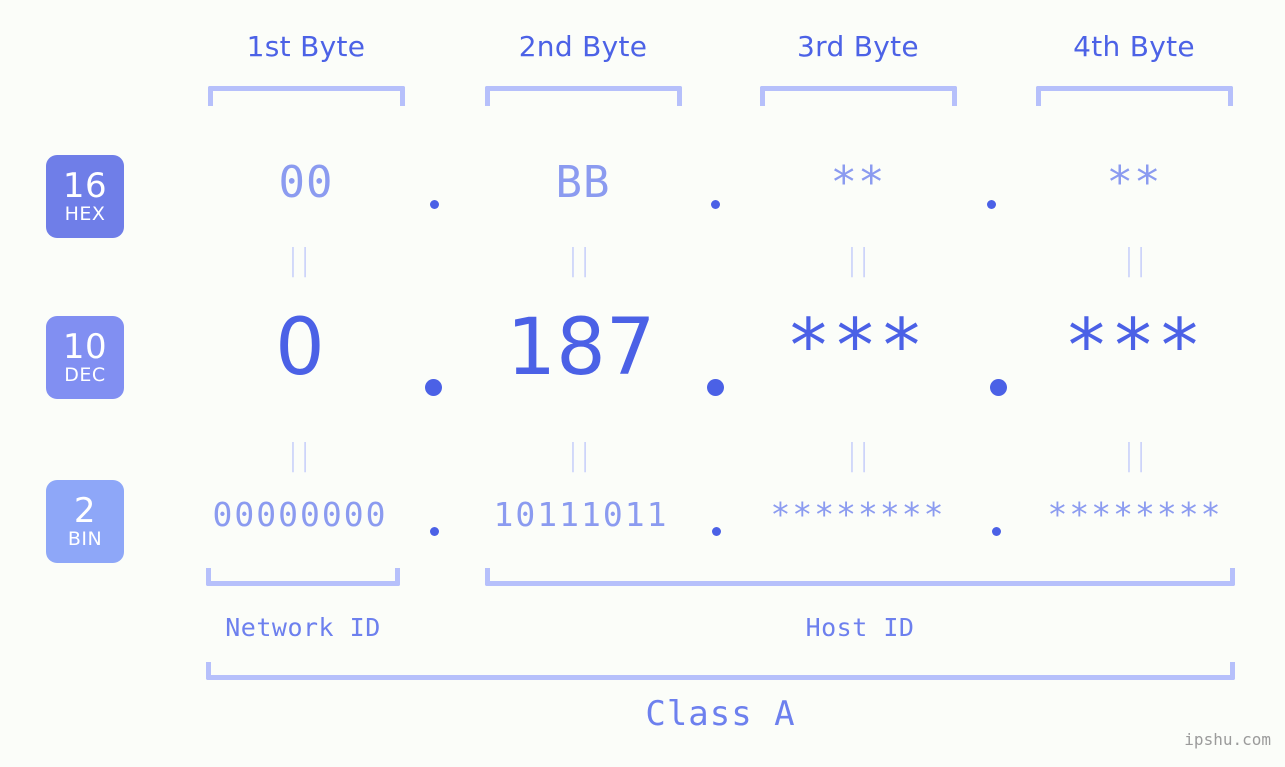 The image size is (1285, 767). What do you see at coordinates (85, 511) in the screenshot?
I see `radix-badge-bin-number: 2` at bounding box center [85, 511].